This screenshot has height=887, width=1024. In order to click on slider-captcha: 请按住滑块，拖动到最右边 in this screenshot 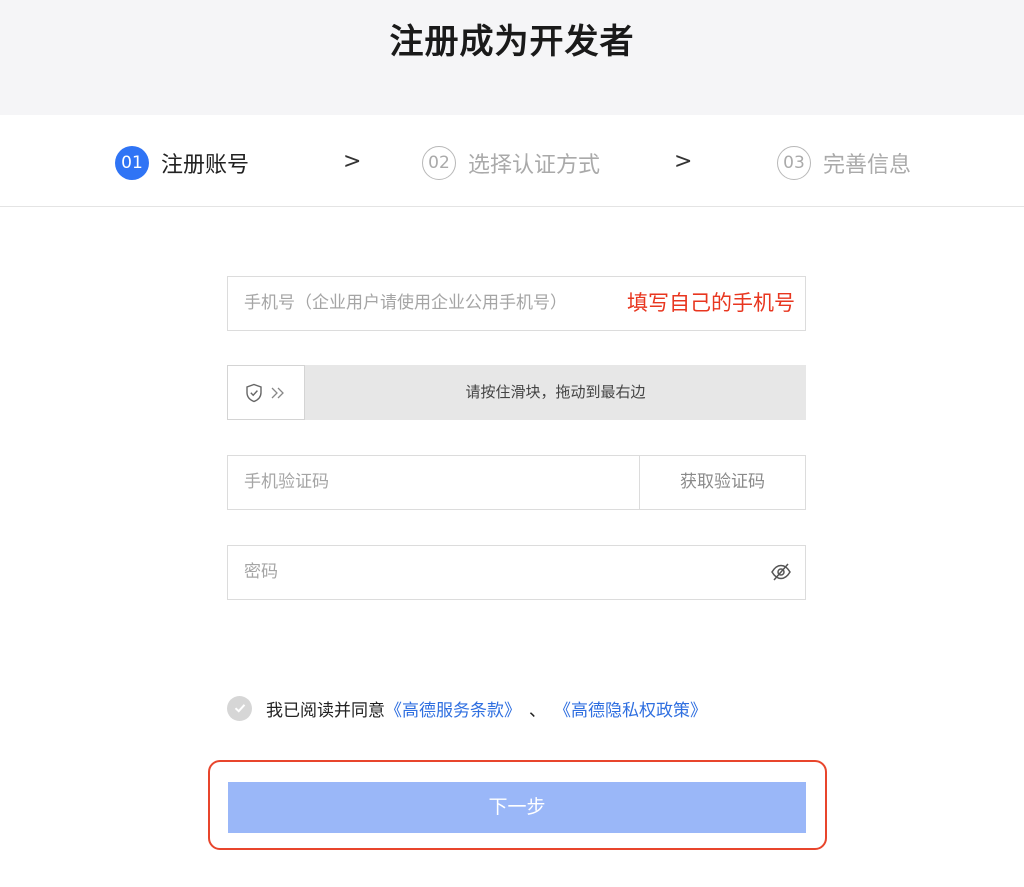, I will do `click(516, 392)`.